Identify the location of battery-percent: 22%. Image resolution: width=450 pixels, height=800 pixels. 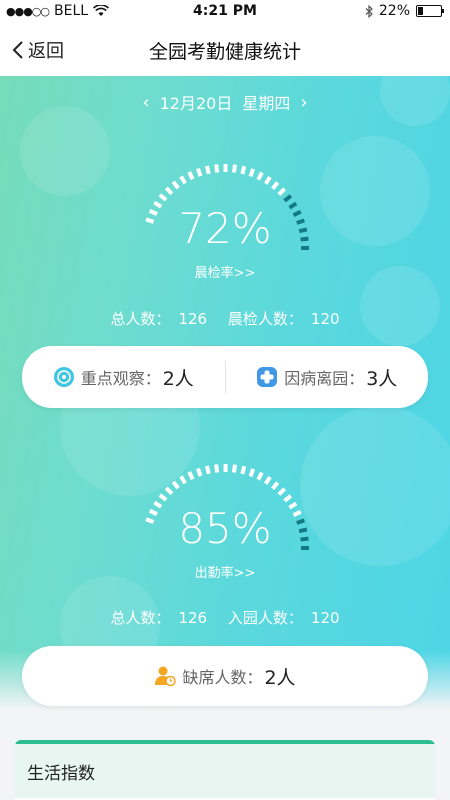
(394, 11).